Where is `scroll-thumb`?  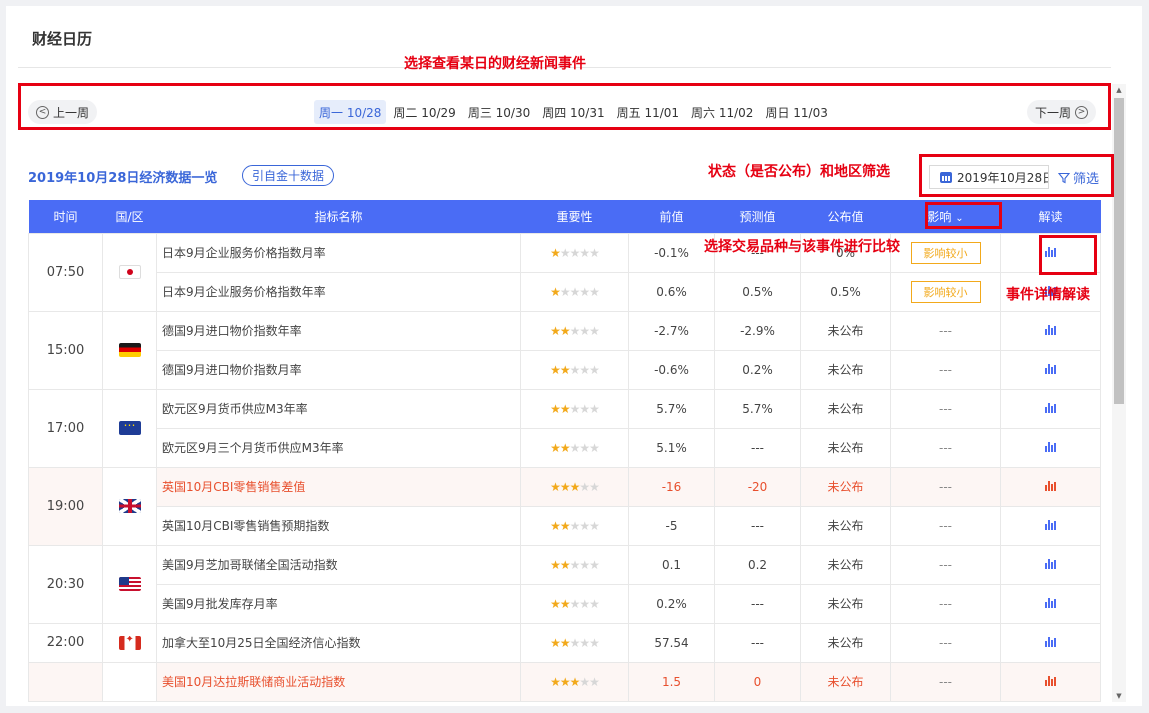
scroll-thumb is located at coordinates (1119, 251).